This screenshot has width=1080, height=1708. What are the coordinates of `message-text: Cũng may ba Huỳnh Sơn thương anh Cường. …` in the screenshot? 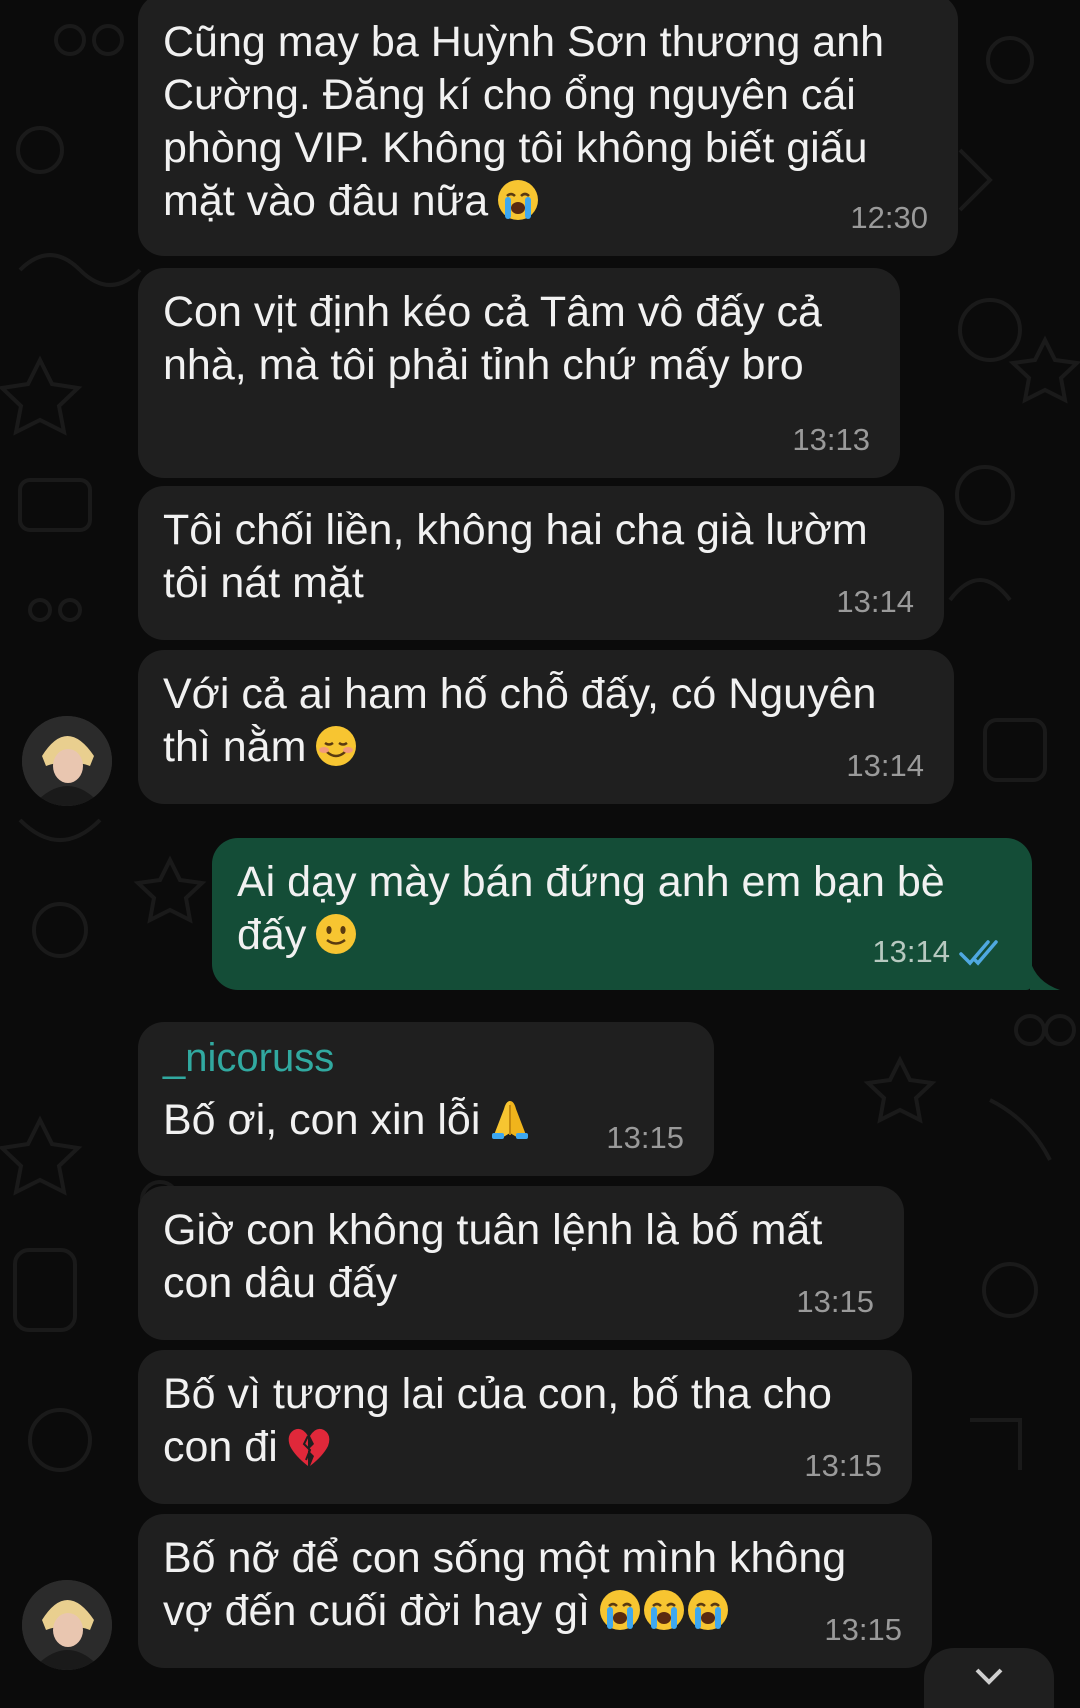 It's located at (524, 121).